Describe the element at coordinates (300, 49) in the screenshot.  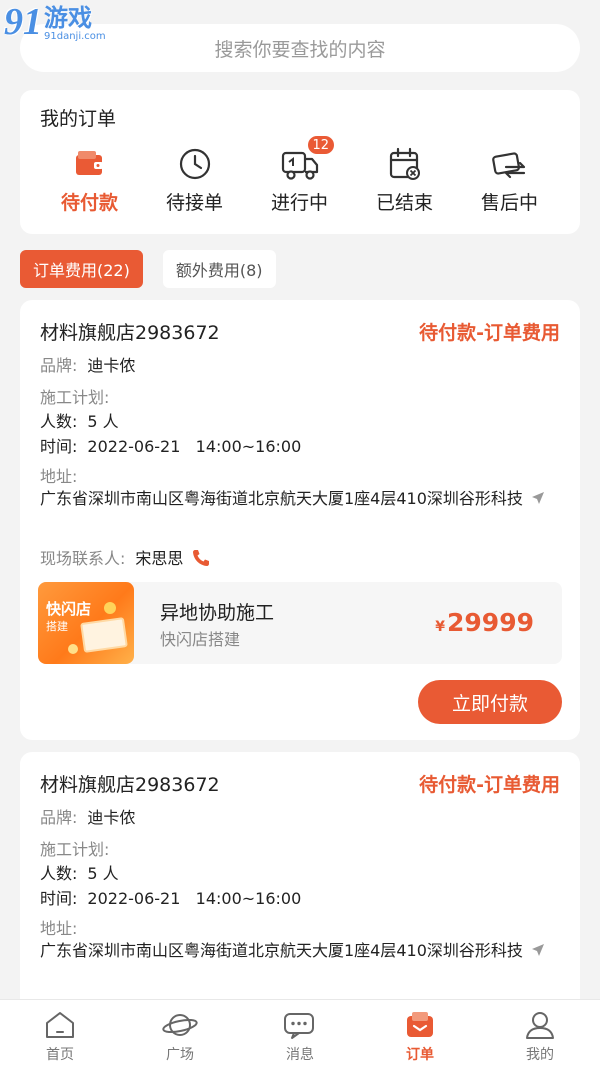
I see `search-placeholder: 搜索你要查找的内容` at that location.